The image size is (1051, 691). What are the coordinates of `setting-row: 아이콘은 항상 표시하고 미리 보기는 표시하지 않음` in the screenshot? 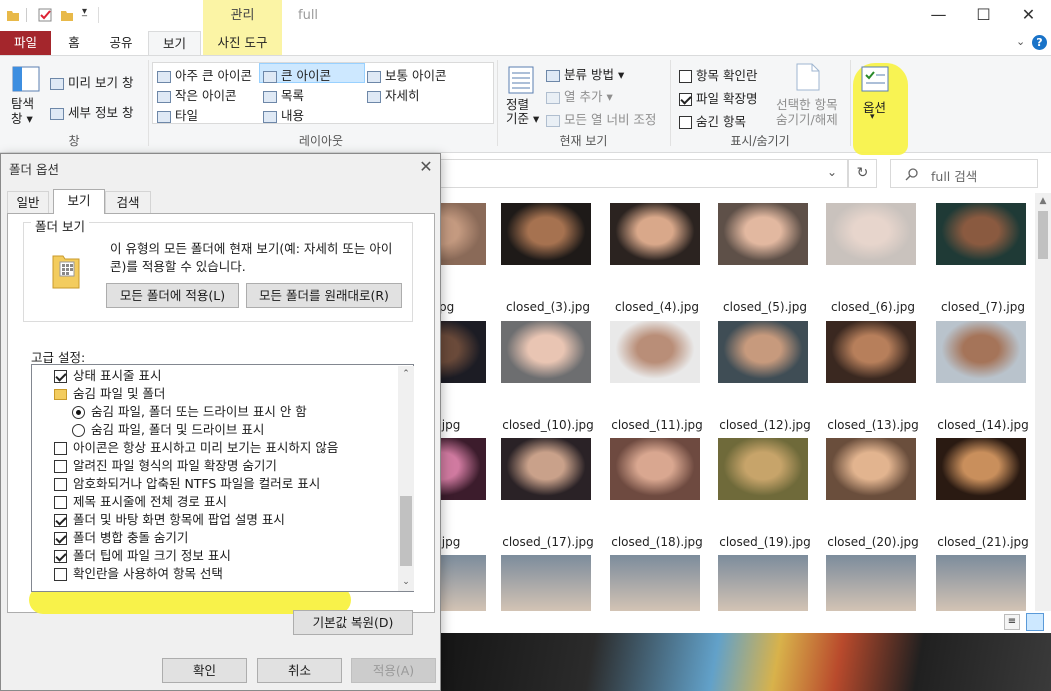 It's located at (196, 448).